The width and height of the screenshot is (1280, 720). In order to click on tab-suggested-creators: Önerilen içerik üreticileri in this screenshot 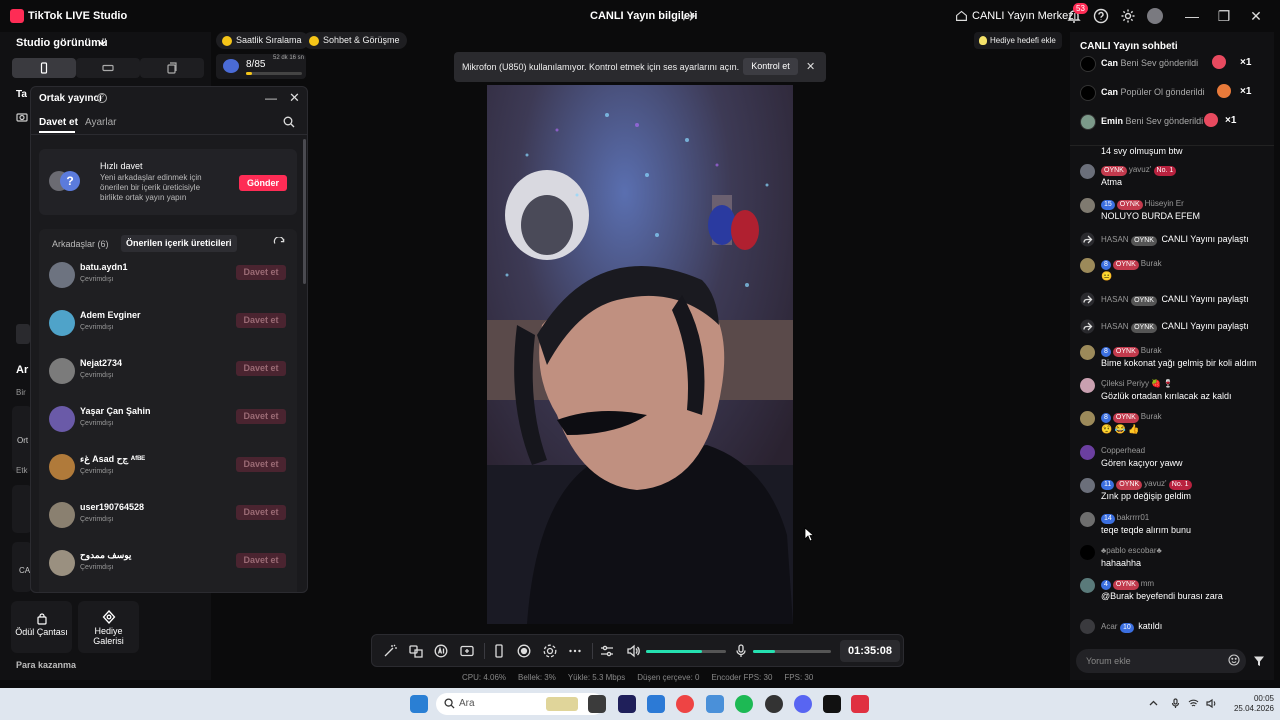, I will do `click(179, 243)`.